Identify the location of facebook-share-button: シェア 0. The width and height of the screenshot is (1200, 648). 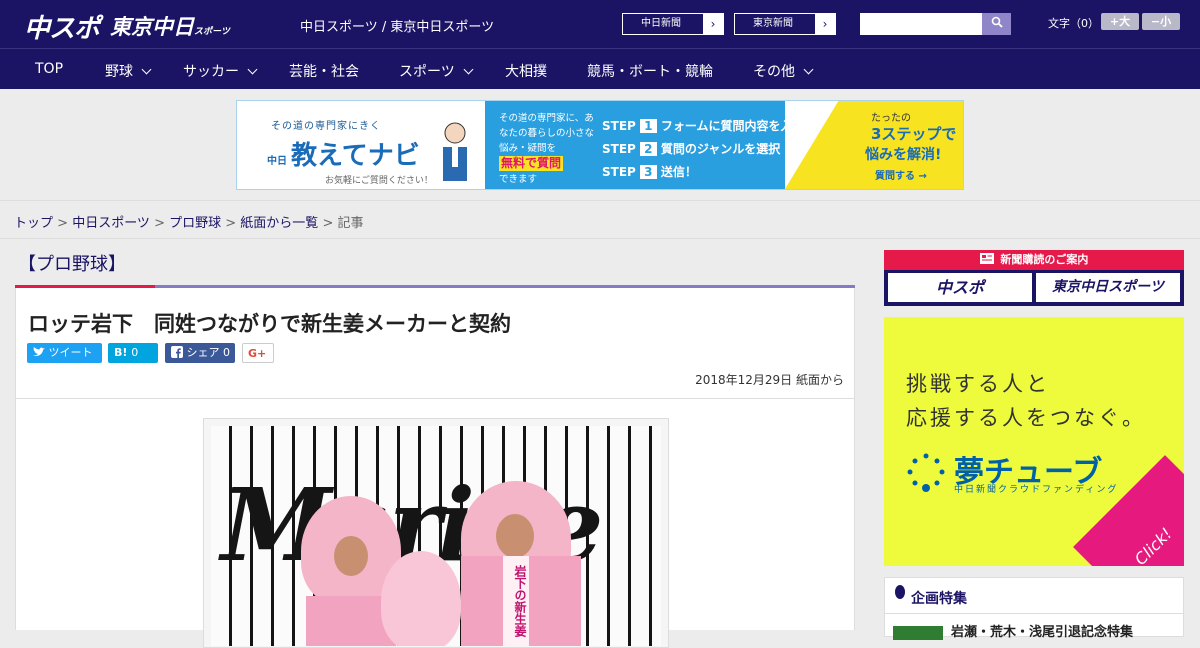
(200, 353).